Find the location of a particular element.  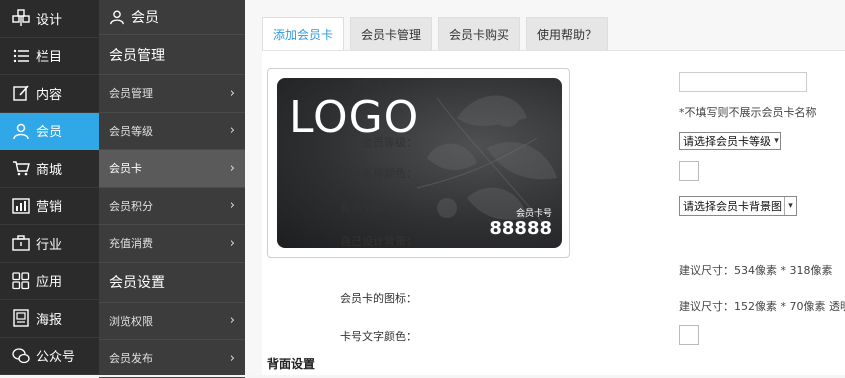

number-color-picker is located at coordinates (689, 335).